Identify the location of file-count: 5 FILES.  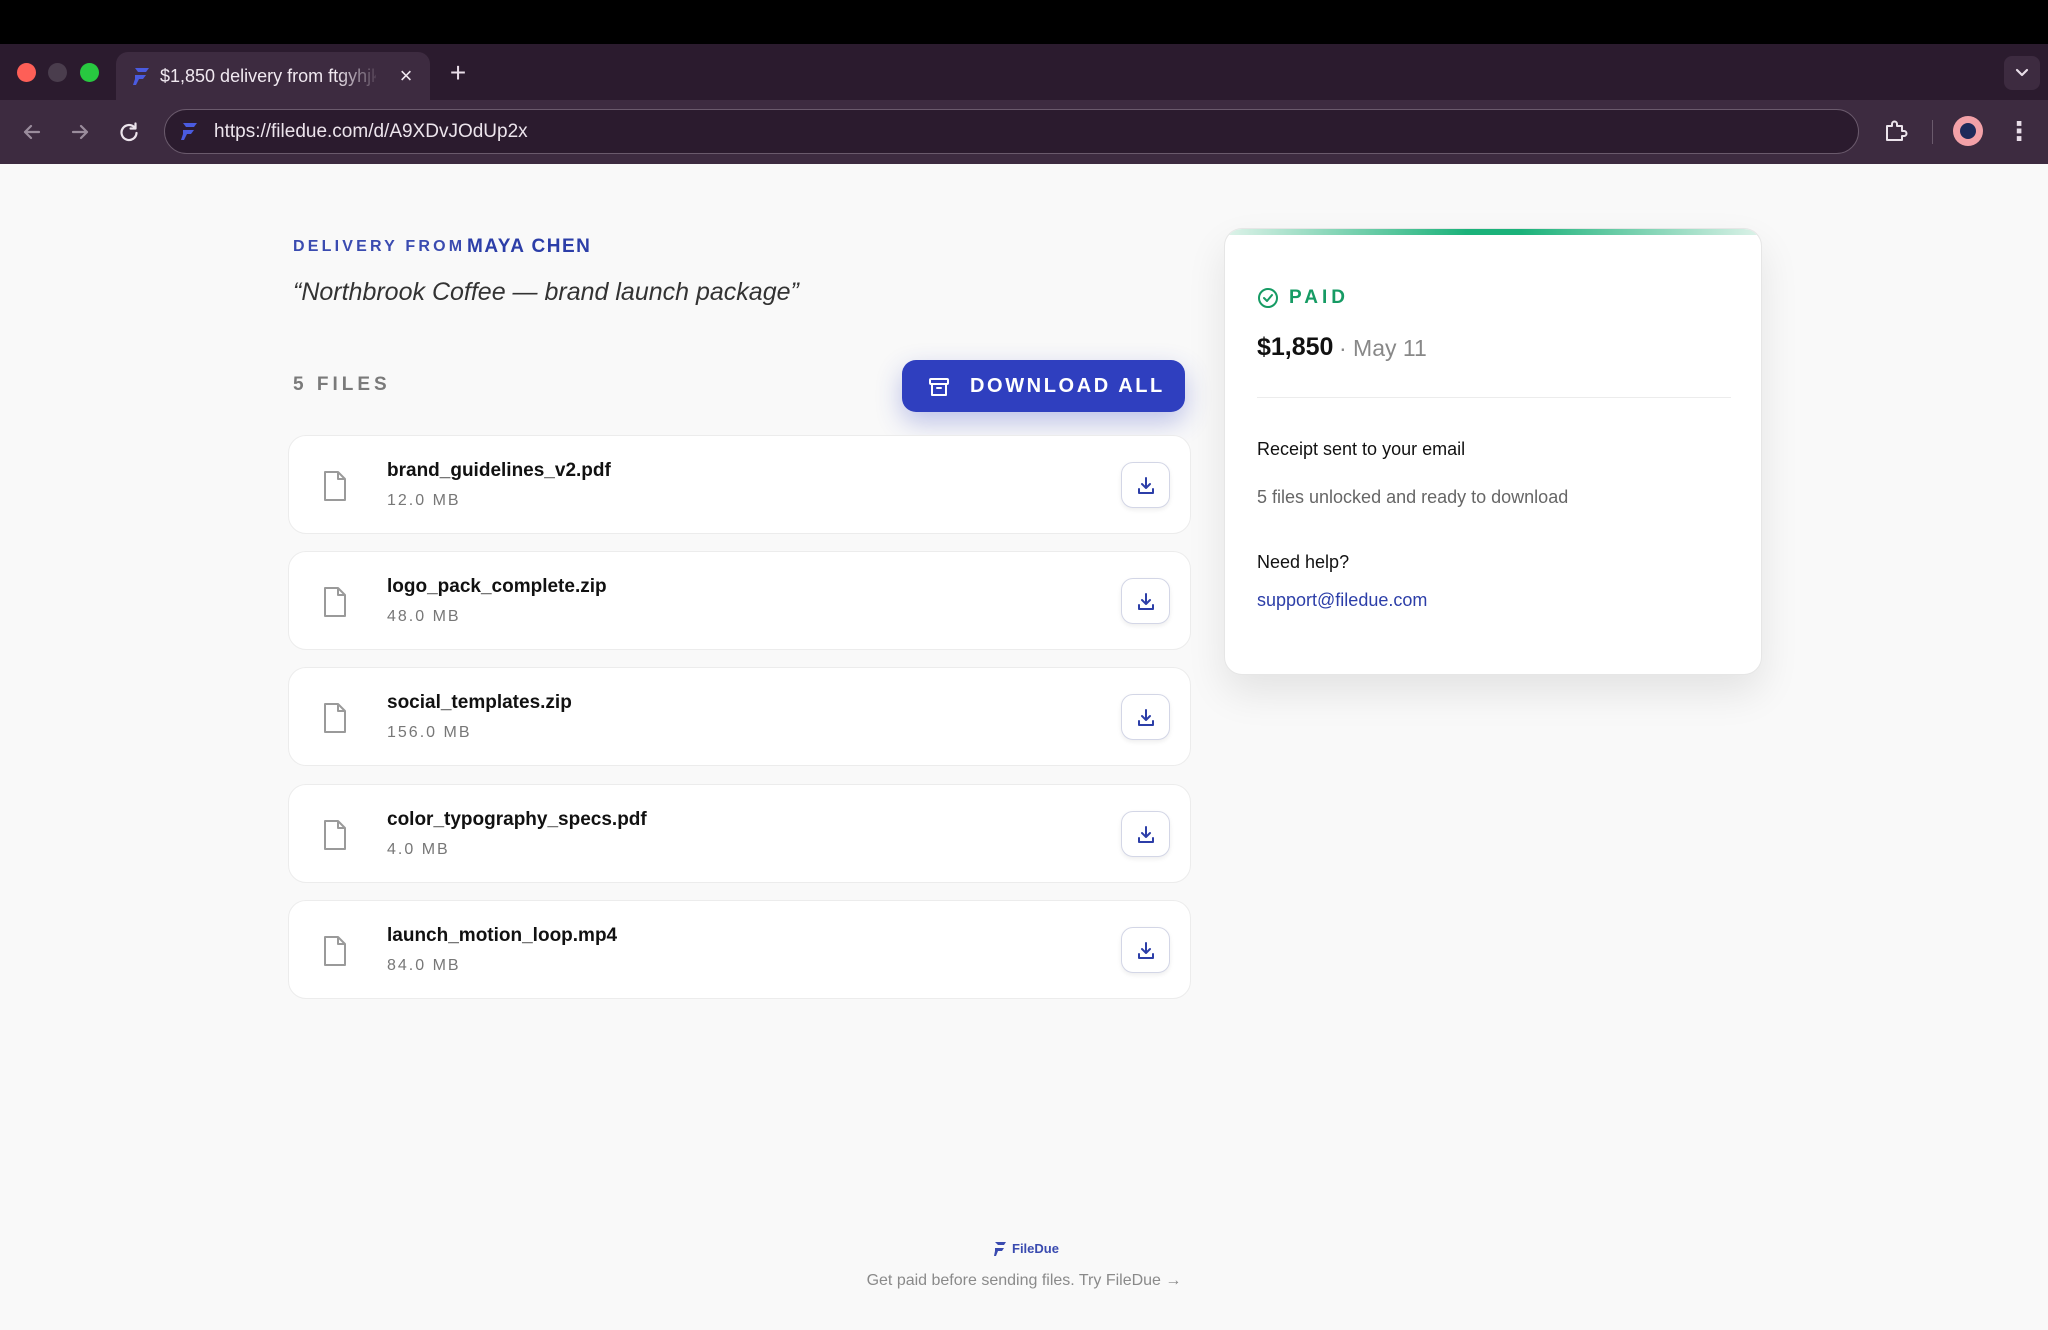
(342, 384).